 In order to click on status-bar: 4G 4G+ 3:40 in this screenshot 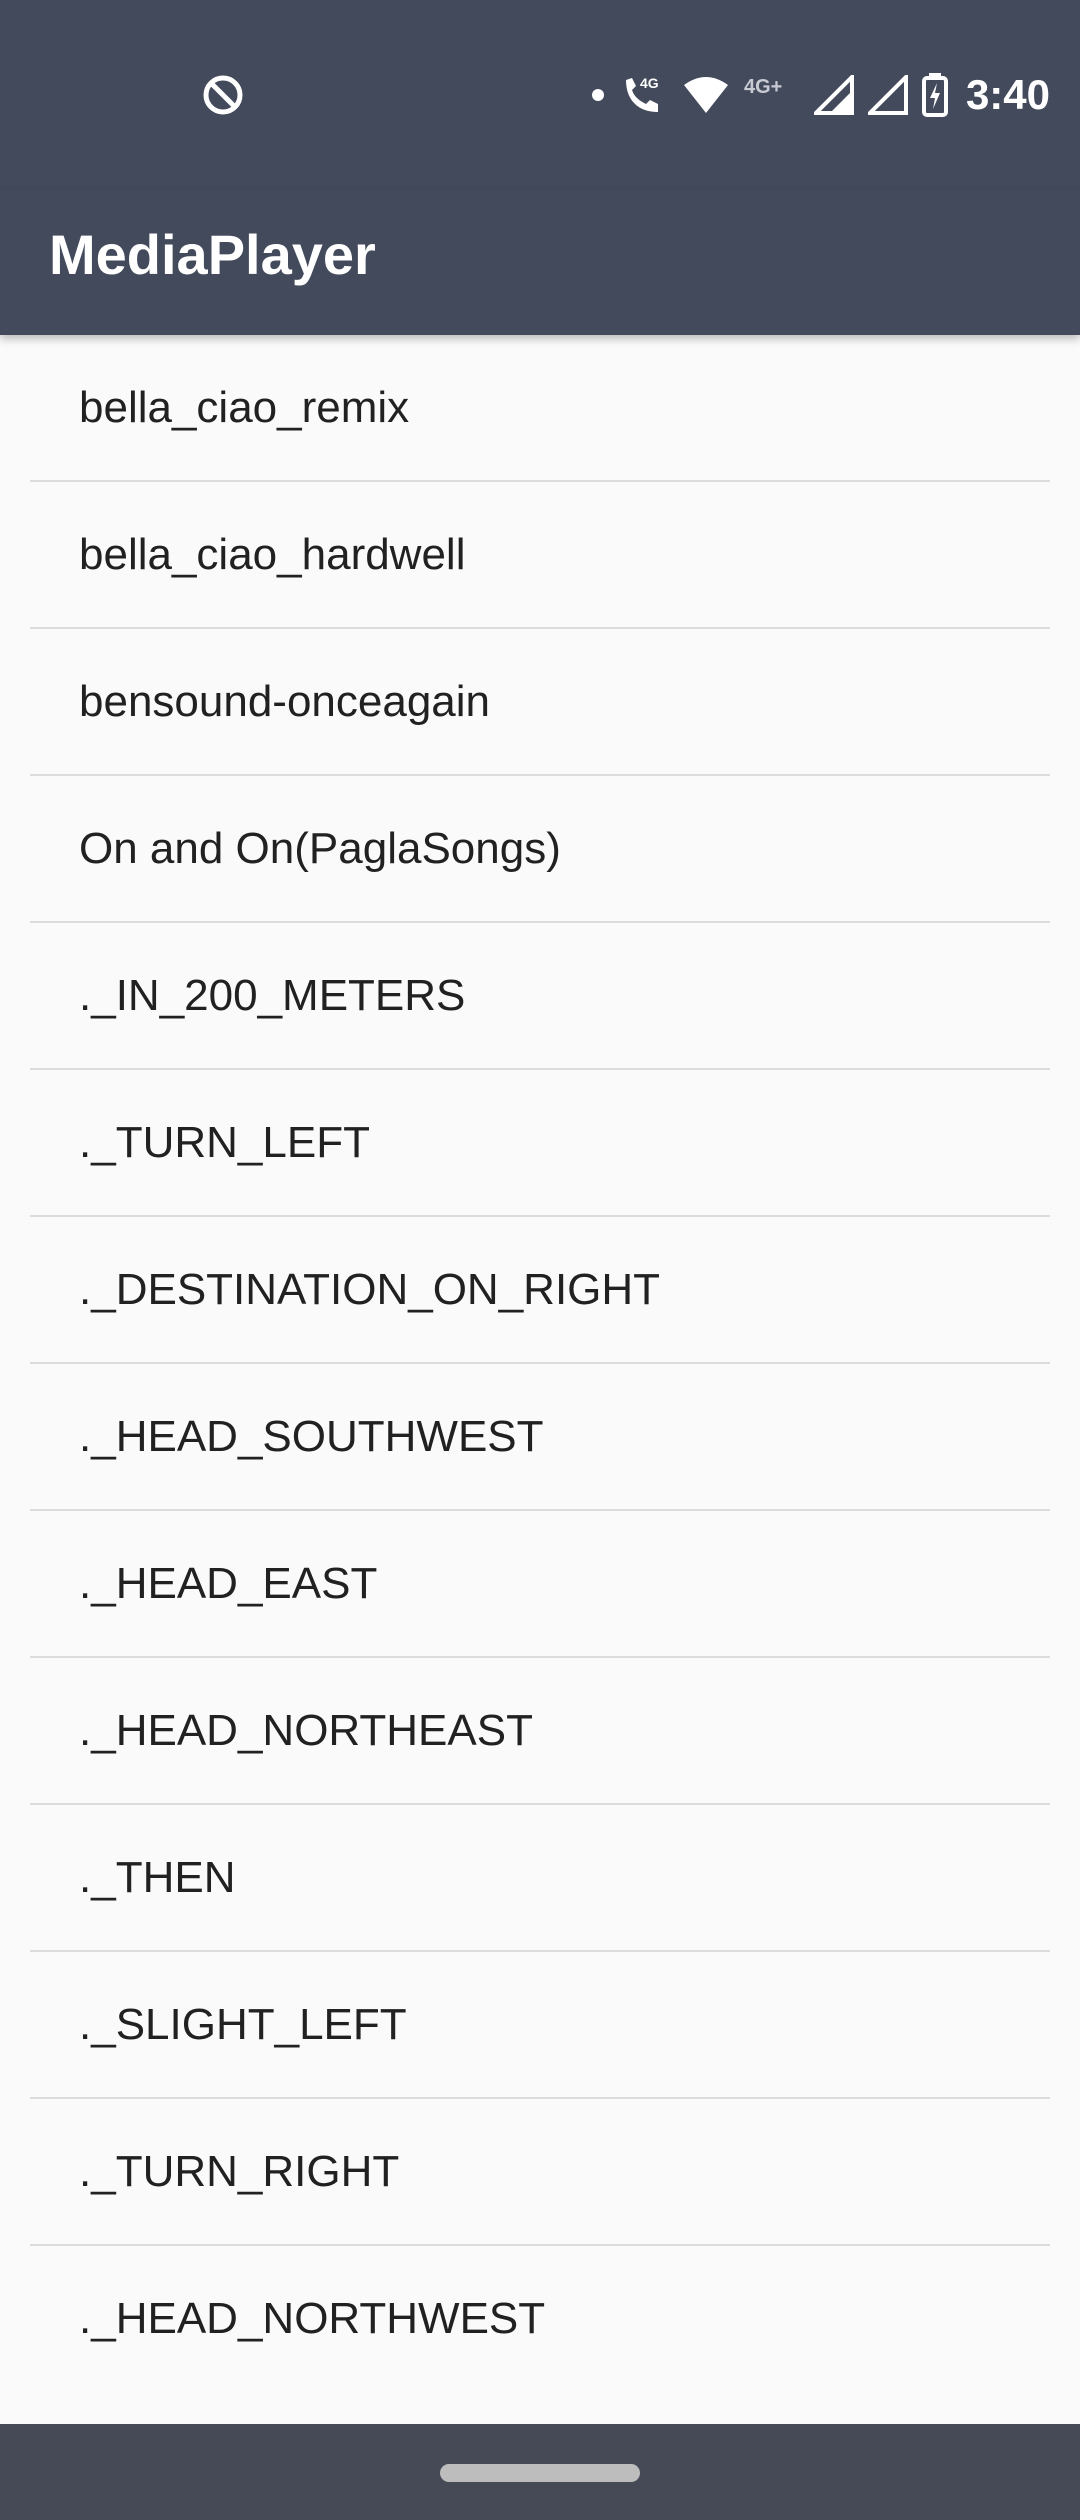, I will do `click(540, 95)`.